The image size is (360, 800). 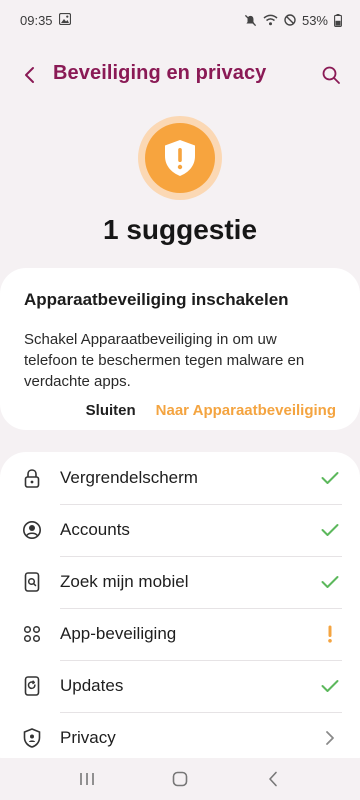 I want to click on status-left: 09:35, so click(x=45, y=20).